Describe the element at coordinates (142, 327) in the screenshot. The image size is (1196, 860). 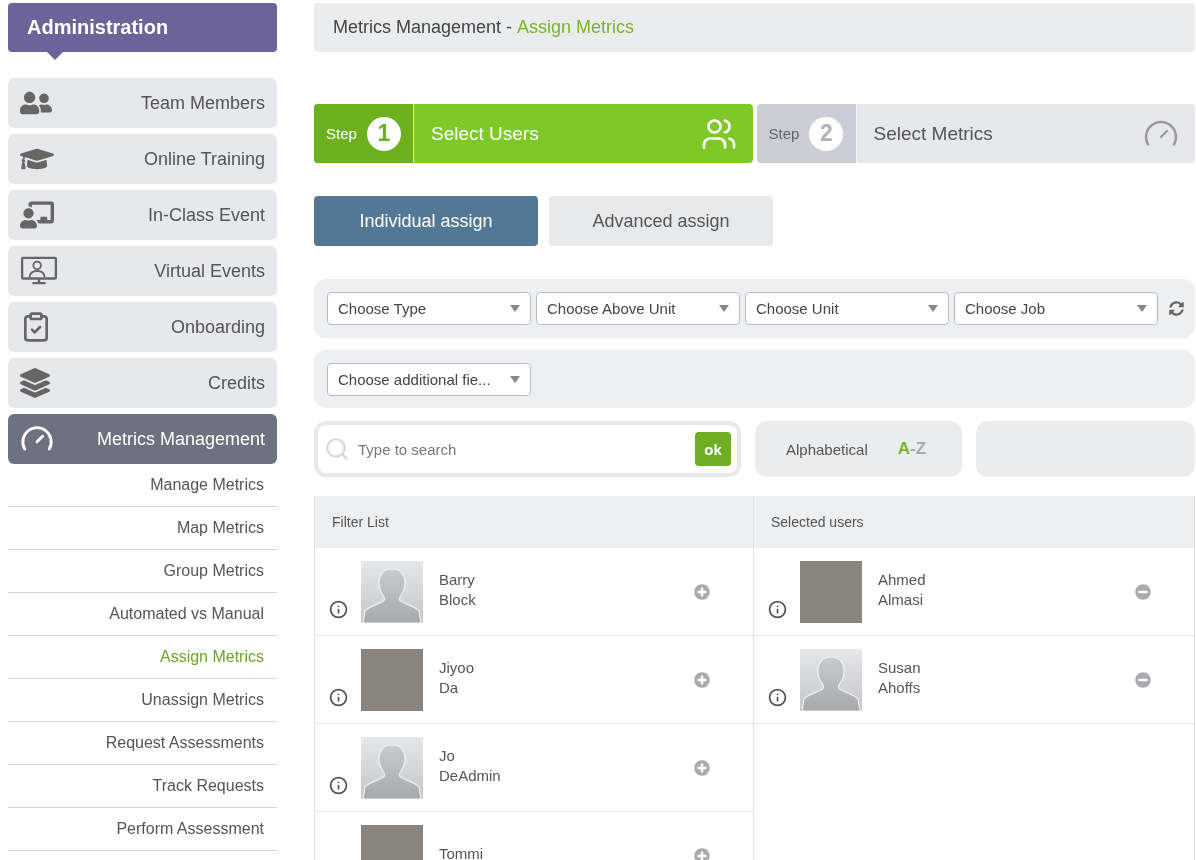
I see `nav-item: Onboarding` at that location.